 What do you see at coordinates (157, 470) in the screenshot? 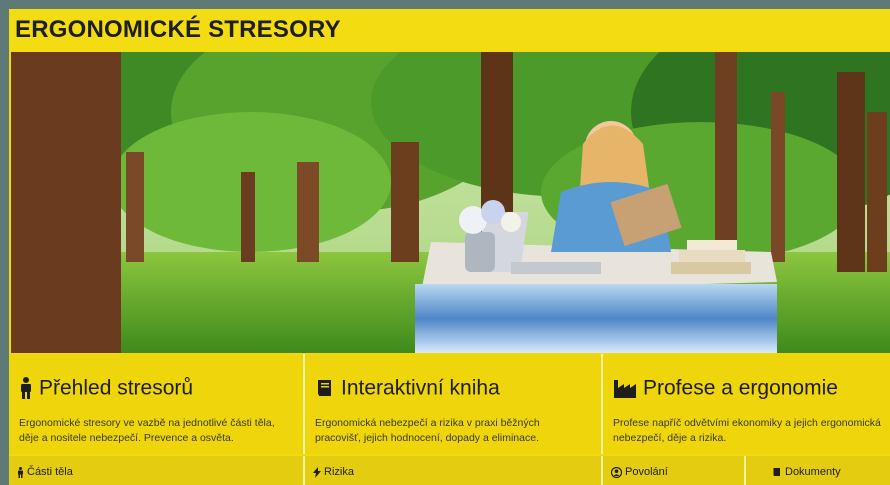
I see `tab-casti-tela: Části těla` at bounding box center [157, 470].